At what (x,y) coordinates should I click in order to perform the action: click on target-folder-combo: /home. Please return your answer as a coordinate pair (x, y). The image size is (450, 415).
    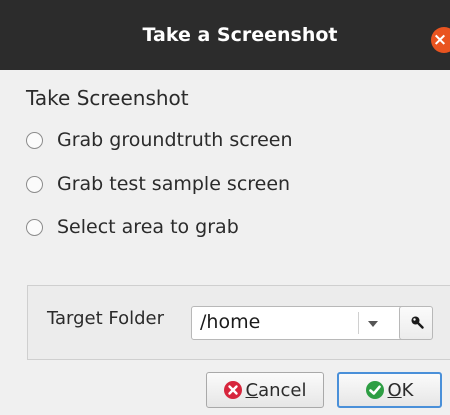
    Looking at the image, I should click on (299, 323).